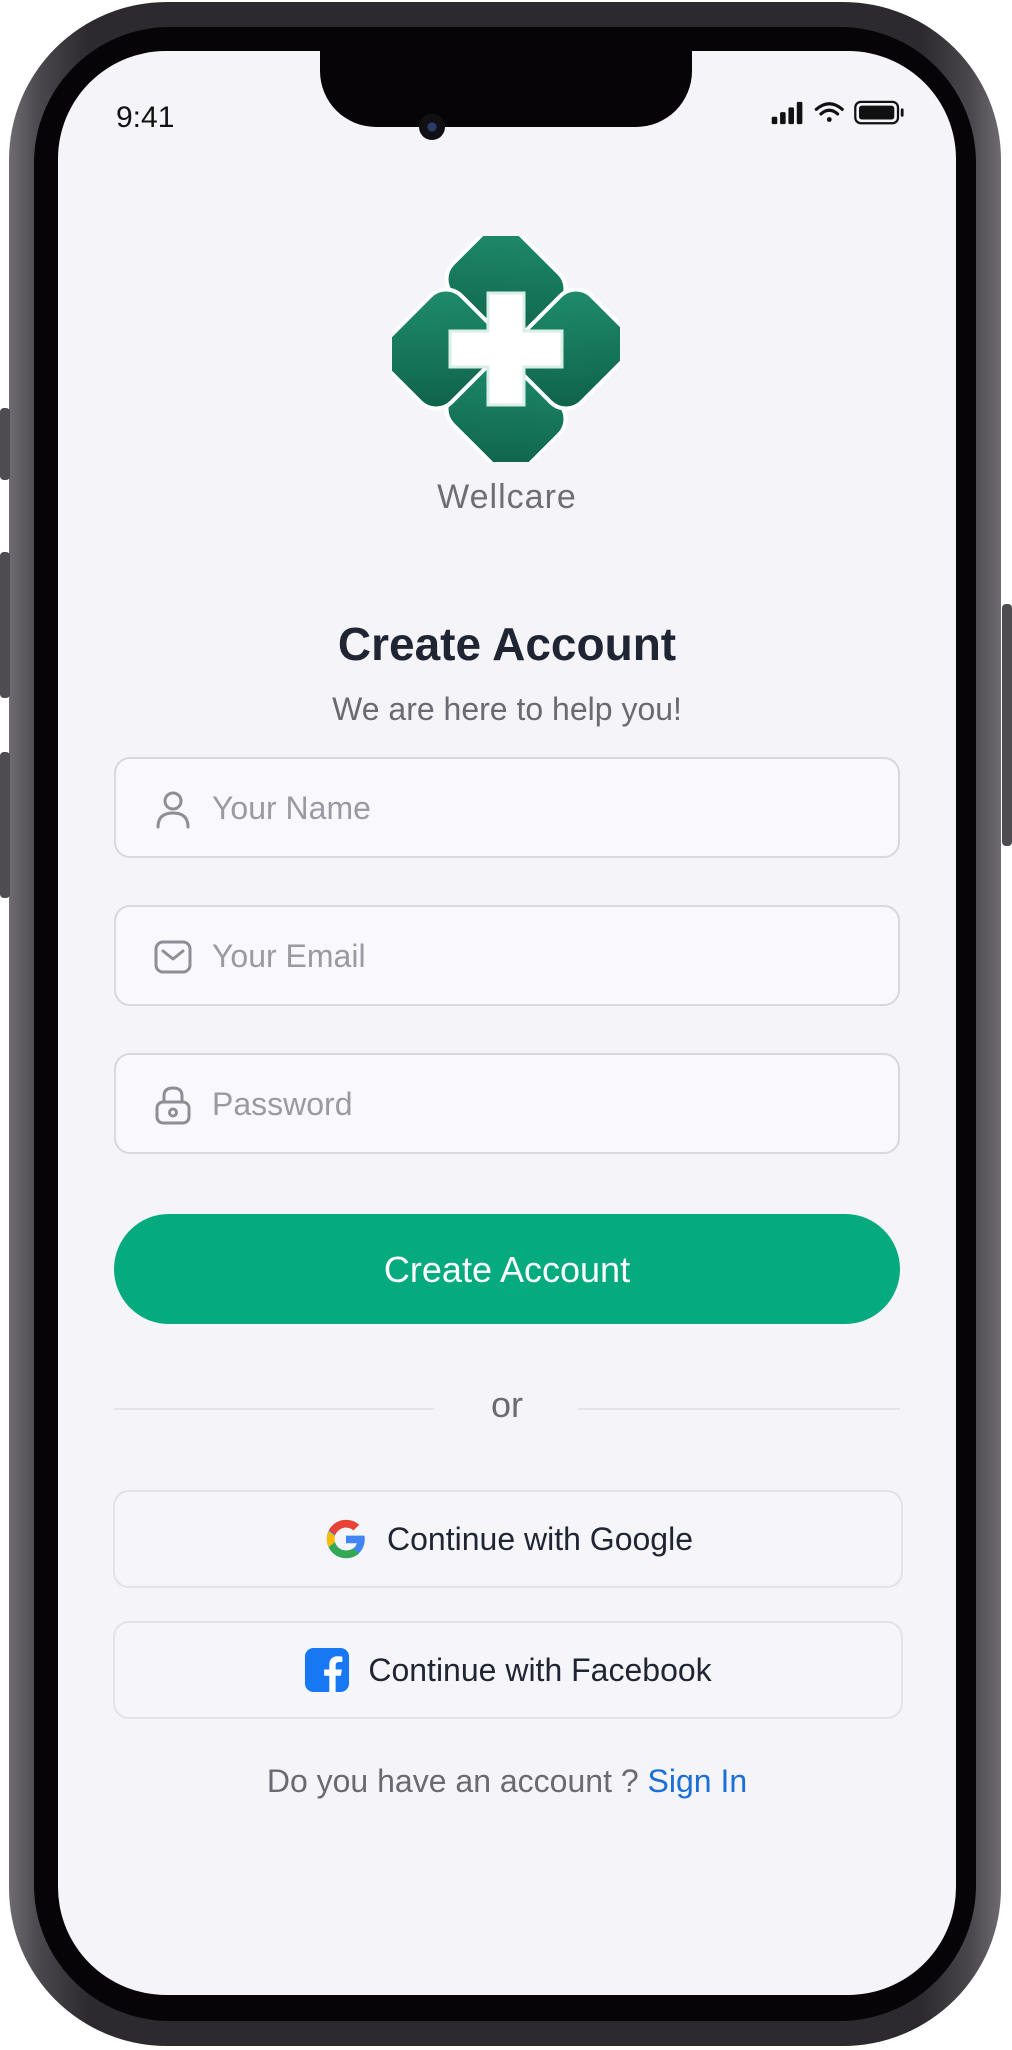 This screenshot has height=2050, width=1012. Describe the element at coordinates (698, 1781) in the screenshot. I see `sign-in-link: Sign In` at that location.